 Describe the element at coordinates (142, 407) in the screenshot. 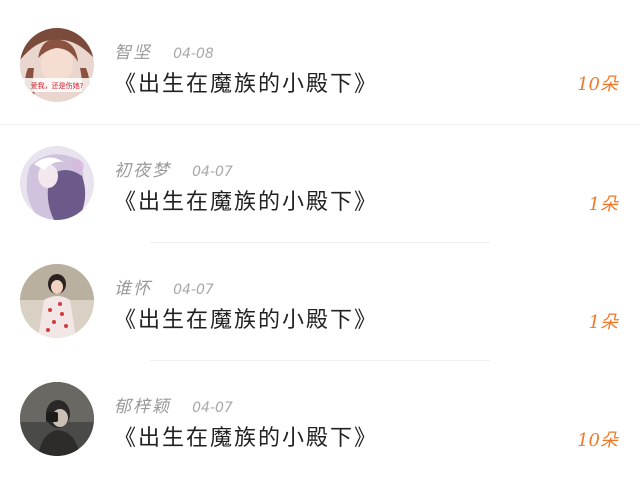

I see `user-name: 郁梓颖` at that location.